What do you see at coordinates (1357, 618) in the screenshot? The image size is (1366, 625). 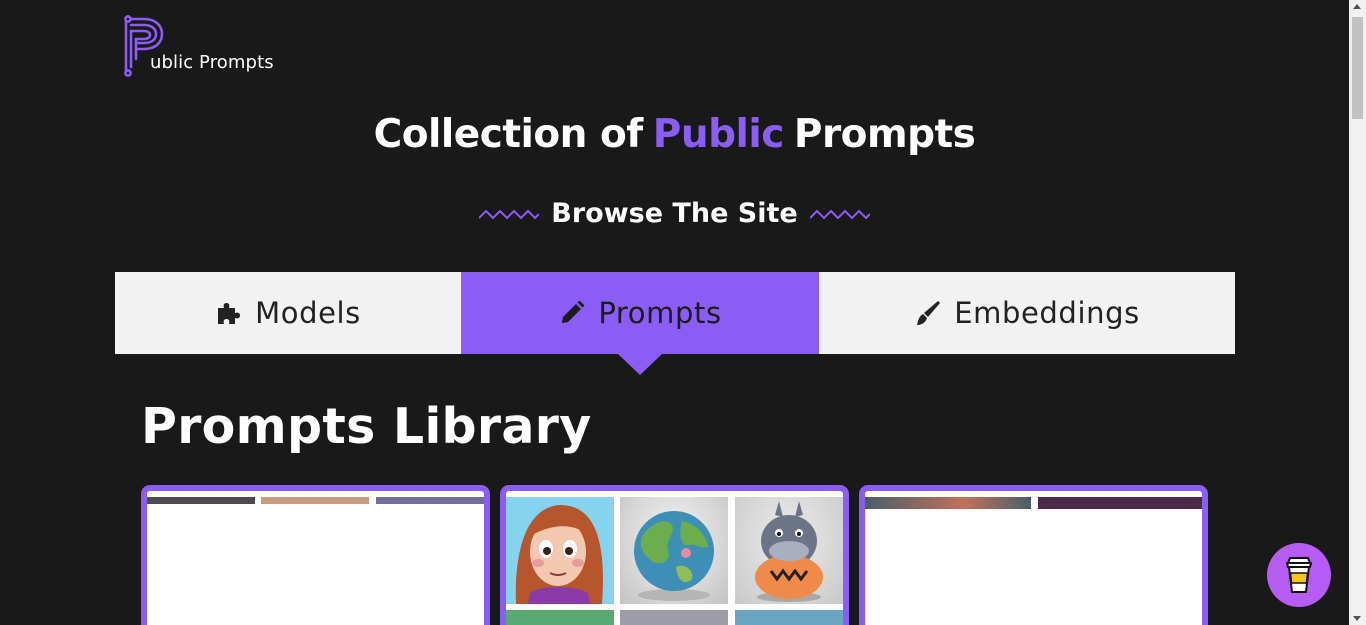 I see `scroll-down-arrow-icon` at bounding box center [1357, 618].